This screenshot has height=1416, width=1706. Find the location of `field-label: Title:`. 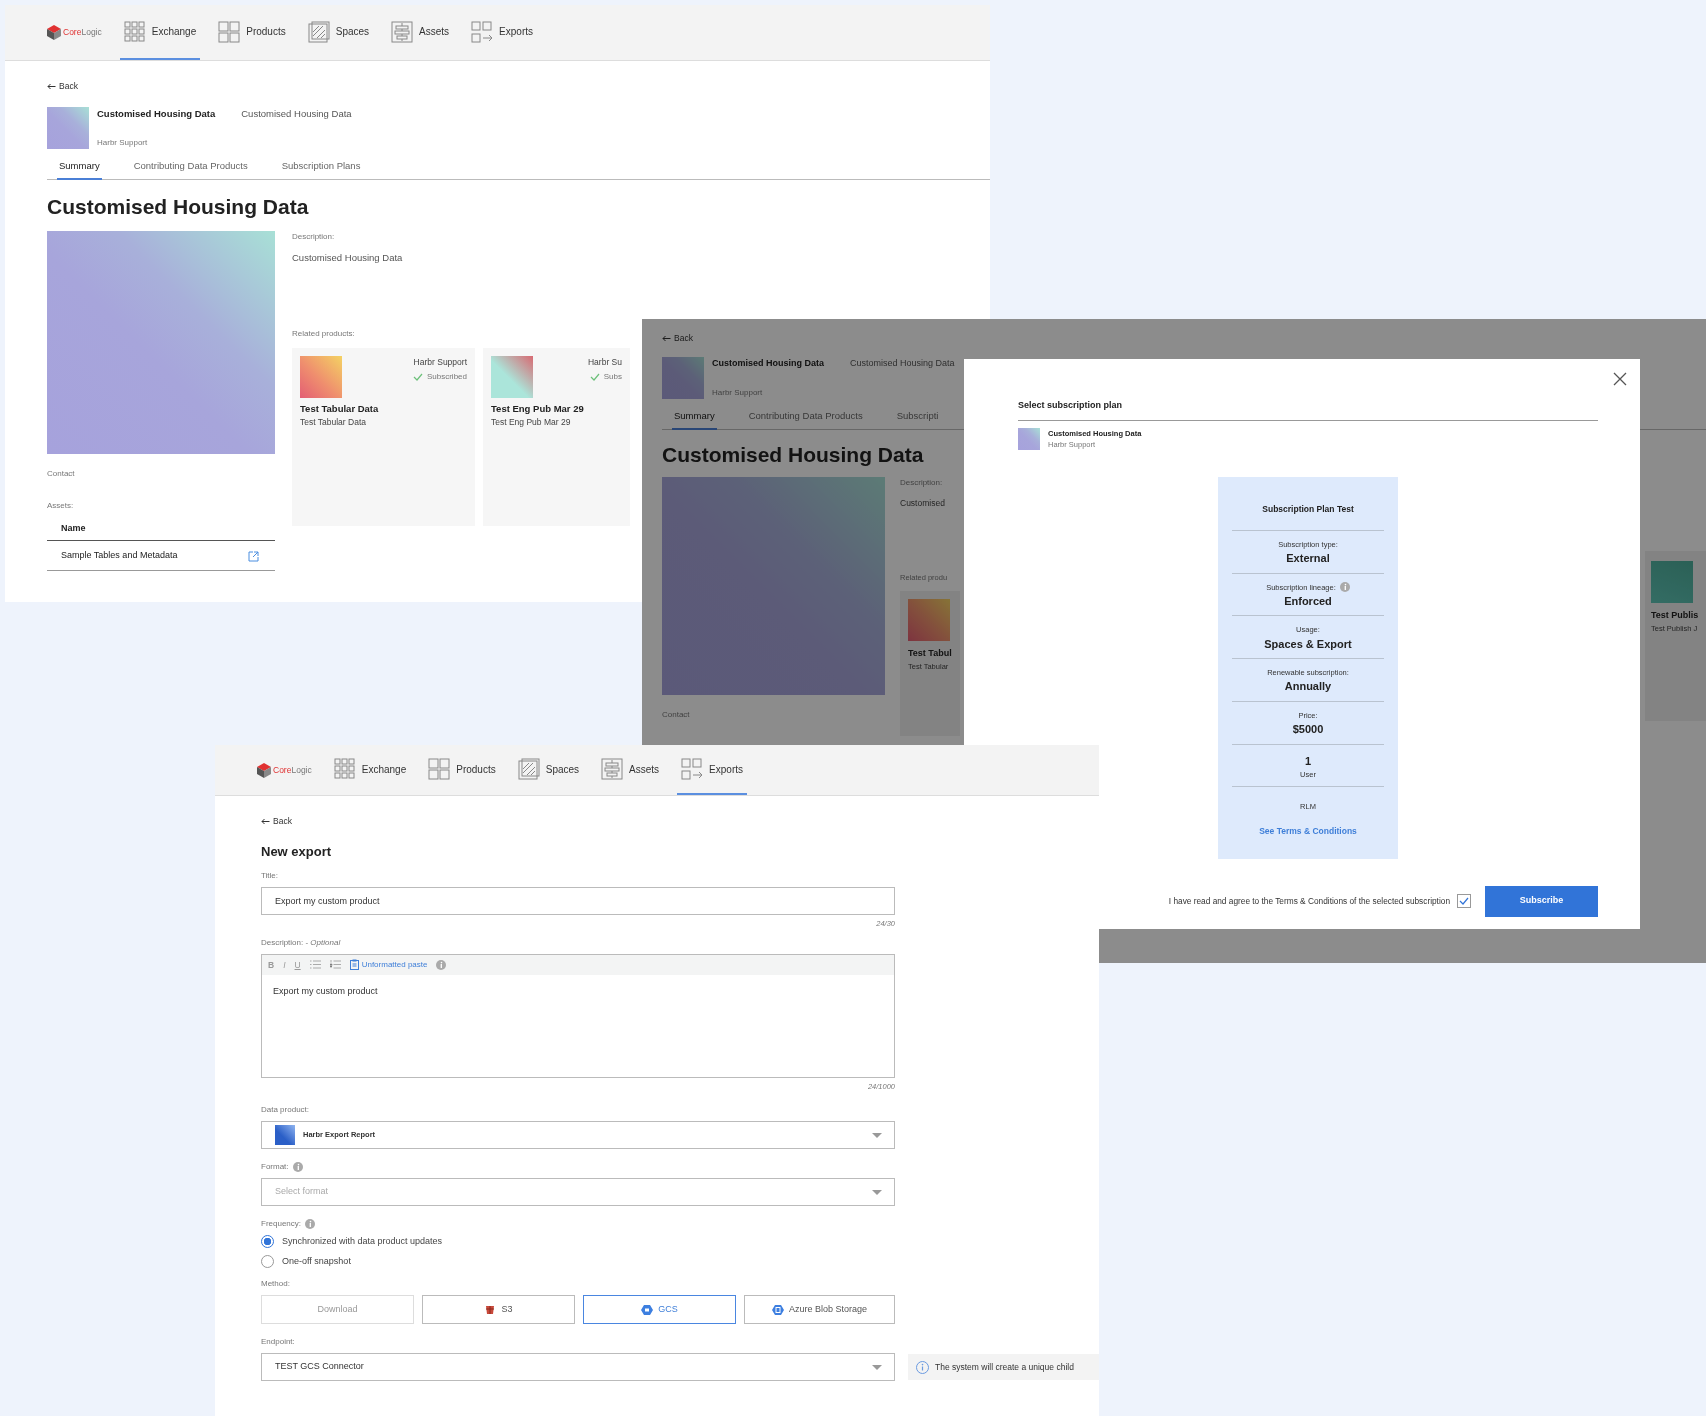

field-label: Title: is located at coordinates (270, 875).